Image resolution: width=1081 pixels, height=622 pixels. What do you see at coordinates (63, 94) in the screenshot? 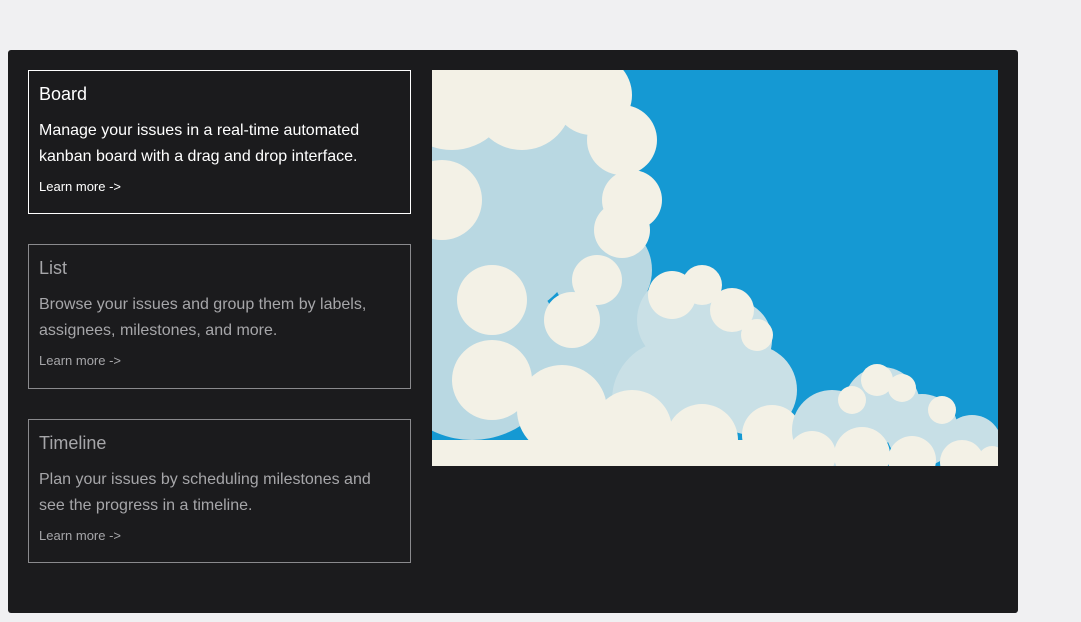
I see `card-title: Board` at bounding box center [63, 94].